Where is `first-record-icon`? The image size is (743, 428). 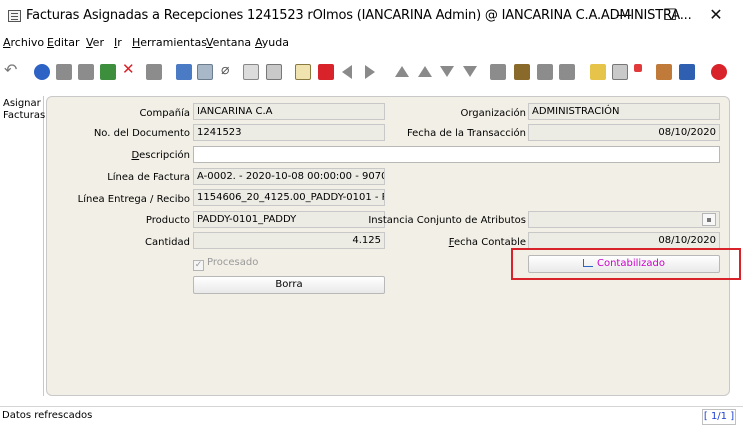
first-record-icon is located at coordinates (402, 71).